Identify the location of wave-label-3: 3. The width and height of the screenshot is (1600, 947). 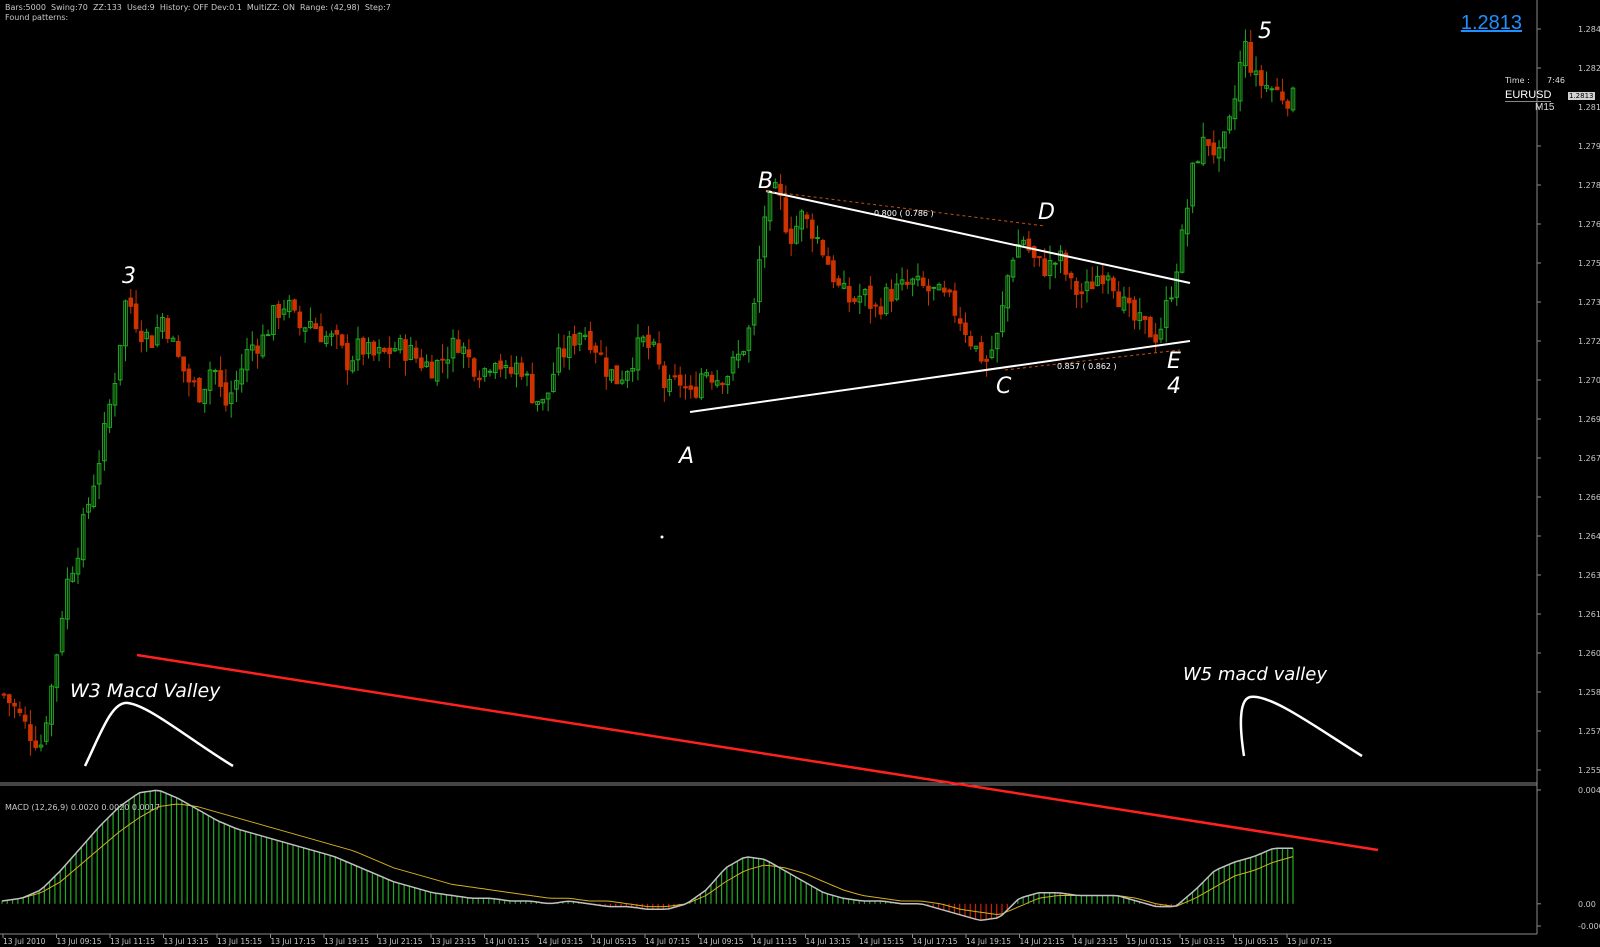
(129, 276).